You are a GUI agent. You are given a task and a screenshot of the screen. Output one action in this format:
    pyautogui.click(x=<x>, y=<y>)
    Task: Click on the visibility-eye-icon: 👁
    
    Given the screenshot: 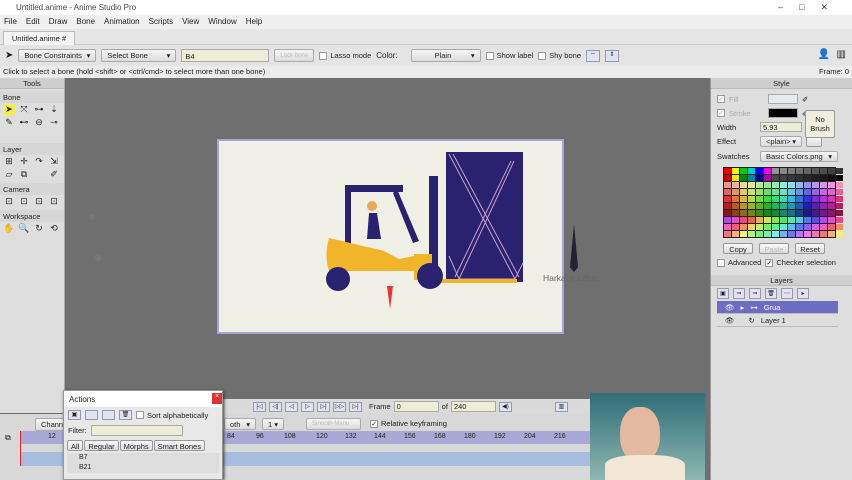 What is the action you would take?
    pyautogui.click(x=730, y=307)
    